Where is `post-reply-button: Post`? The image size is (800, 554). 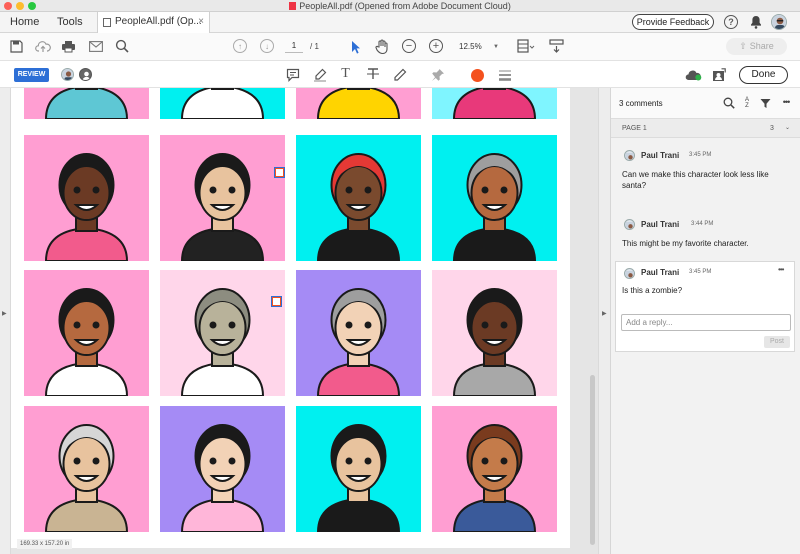
post-reply-button: Post is located at coordinates (777, 342).